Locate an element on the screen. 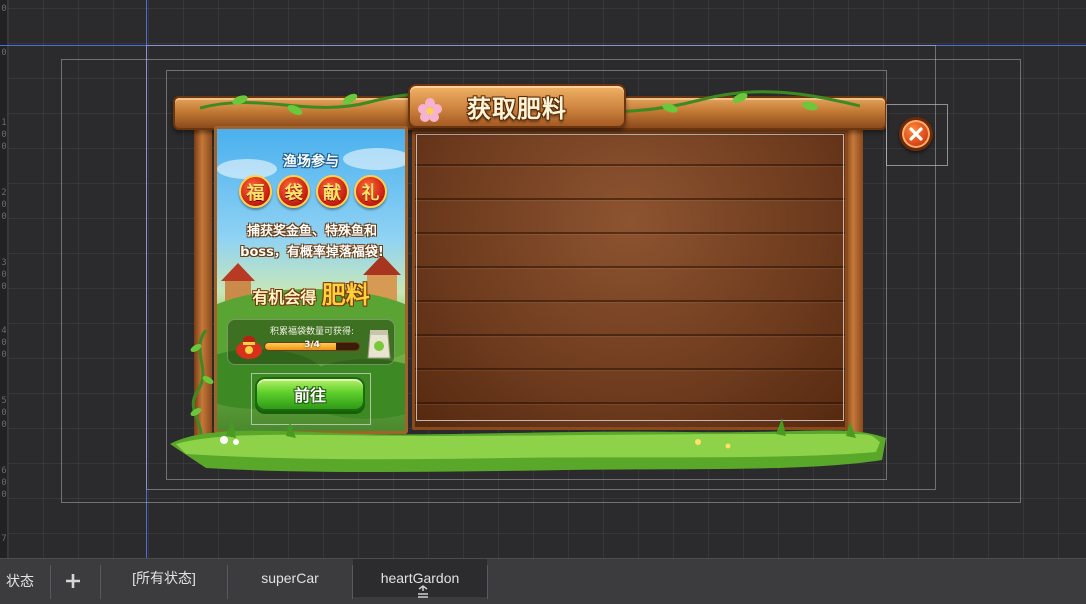 This screenshot has height=604, width=1086. fudai-char: 福 is located at coordinates (255, 191).